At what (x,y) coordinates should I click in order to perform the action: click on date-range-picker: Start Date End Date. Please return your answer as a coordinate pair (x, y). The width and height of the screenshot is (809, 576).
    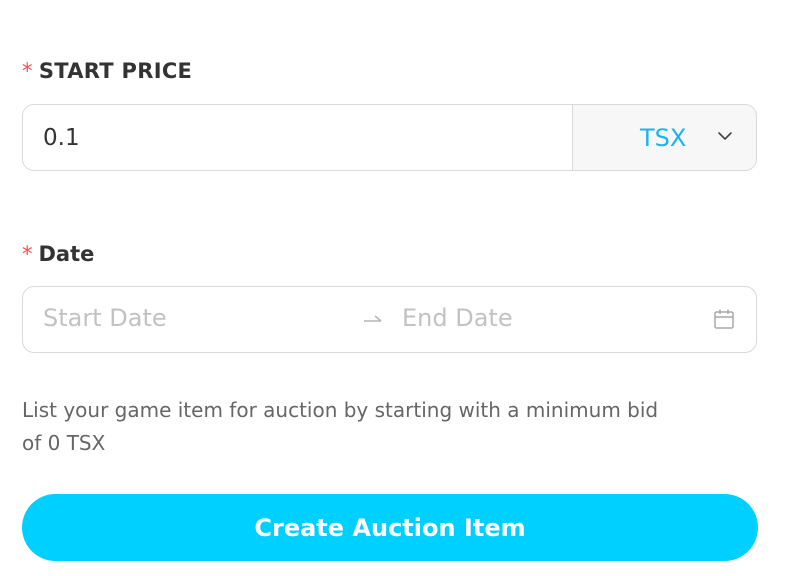
    Looking at the image, I should click on (389, 319).